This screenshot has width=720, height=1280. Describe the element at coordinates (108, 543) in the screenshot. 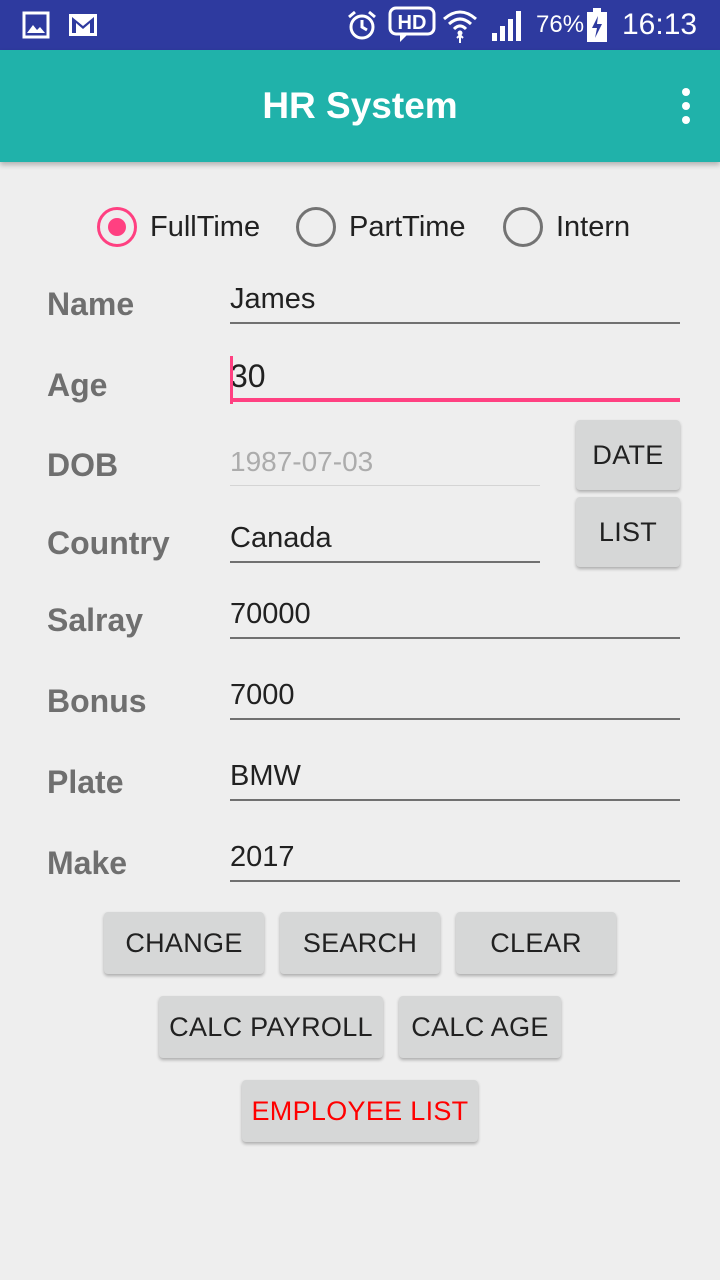

I see `country-label: Country` at that location.